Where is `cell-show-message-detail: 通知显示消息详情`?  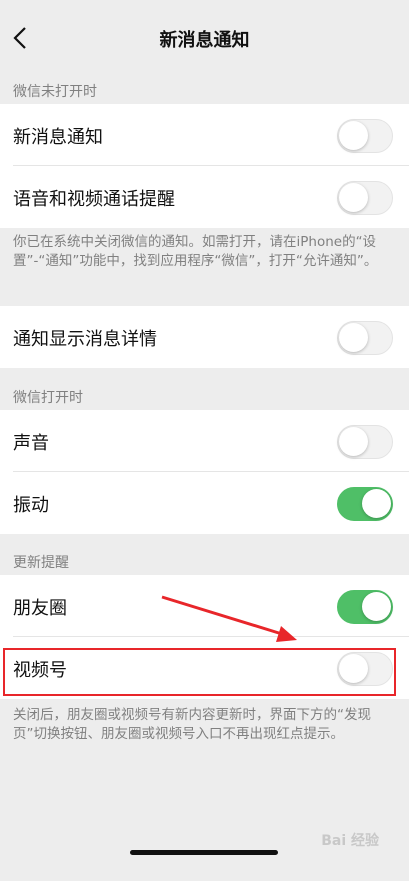 cell-show-message-detail: 通知显示消息详情 is located at coordinates (204, 337).